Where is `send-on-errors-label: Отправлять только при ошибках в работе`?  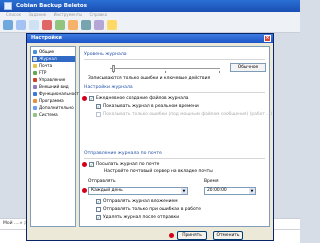
send-on-errors-label: Отправлять только при ошибках в работе is located at coordinates (152, 209).